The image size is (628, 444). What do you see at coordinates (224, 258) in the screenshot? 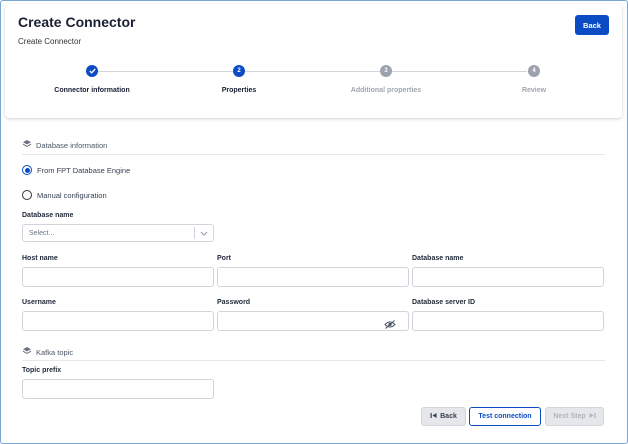
I see `port-label: Port` at bounding box center [224, 258].